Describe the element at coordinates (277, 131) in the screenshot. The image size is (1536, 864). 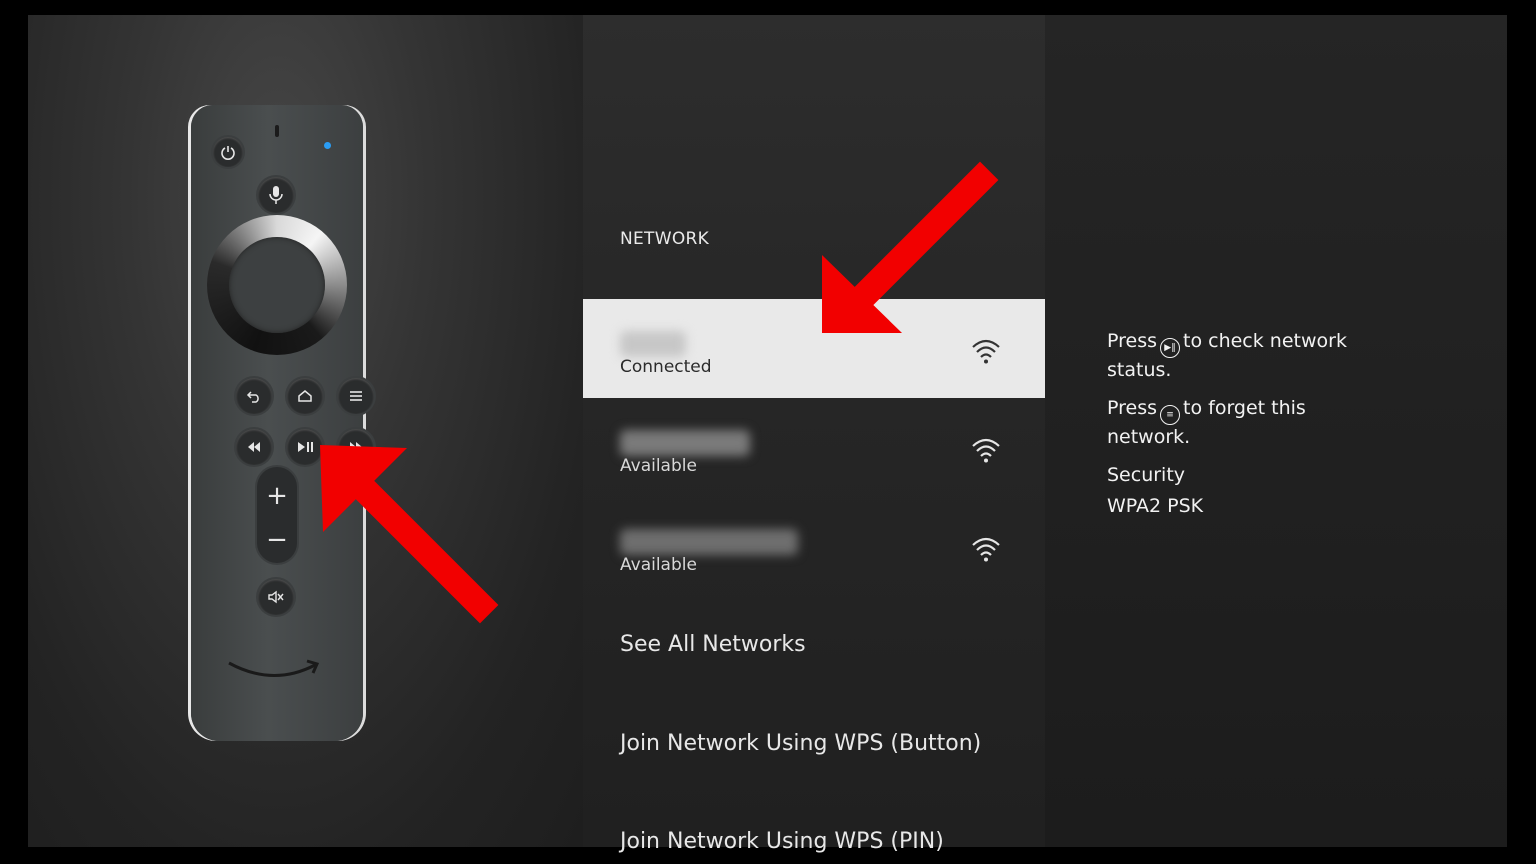
I see `microphone-hole` at that location.